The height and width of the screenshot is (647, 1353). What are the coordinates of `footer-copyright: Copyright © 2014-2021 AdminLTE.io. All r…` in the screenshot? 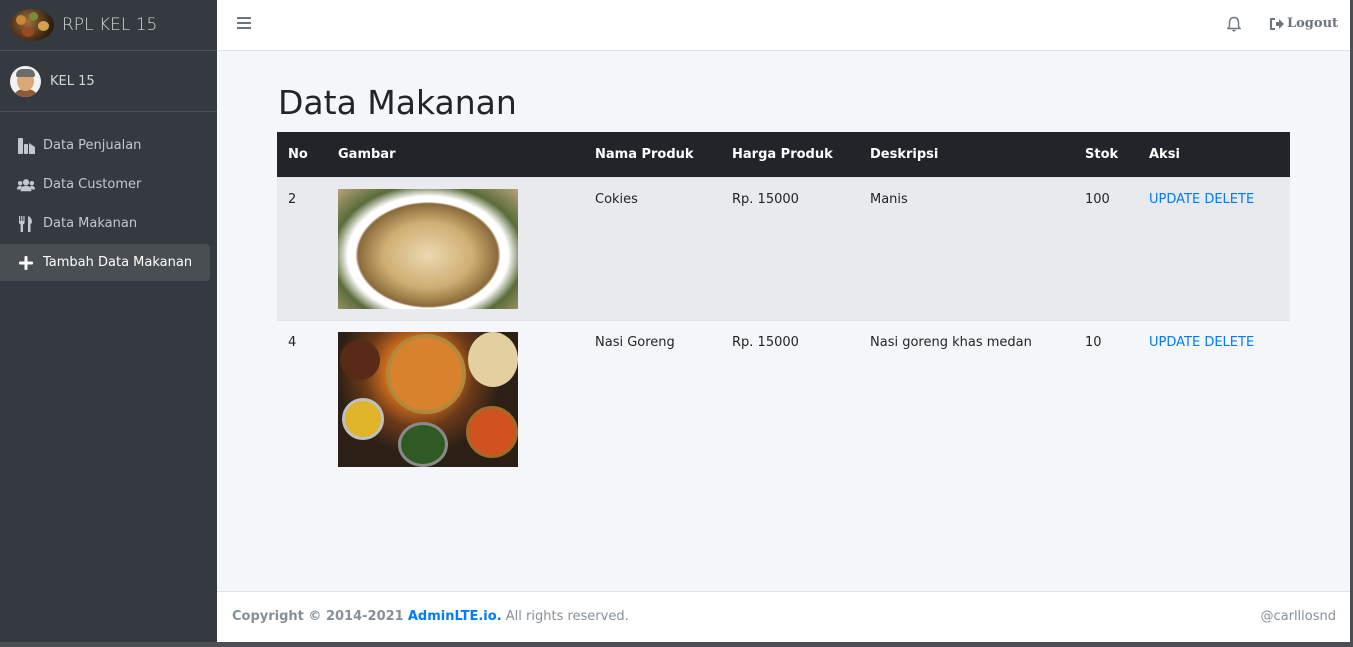 It's located at (430, 616).